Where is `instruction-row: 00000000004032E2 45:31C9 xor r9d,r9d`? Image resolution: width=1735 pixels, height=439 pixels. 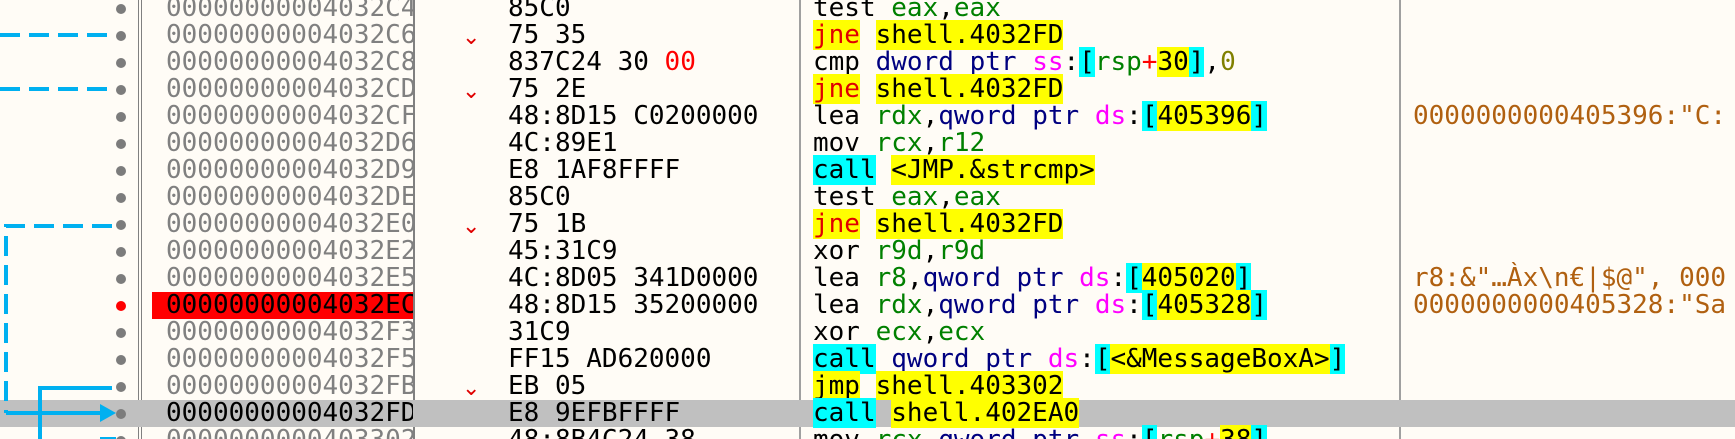 instruction-row: 00000000004032E2 45:31C9 xor r9d,r9d is located at coordinates (867, 251).